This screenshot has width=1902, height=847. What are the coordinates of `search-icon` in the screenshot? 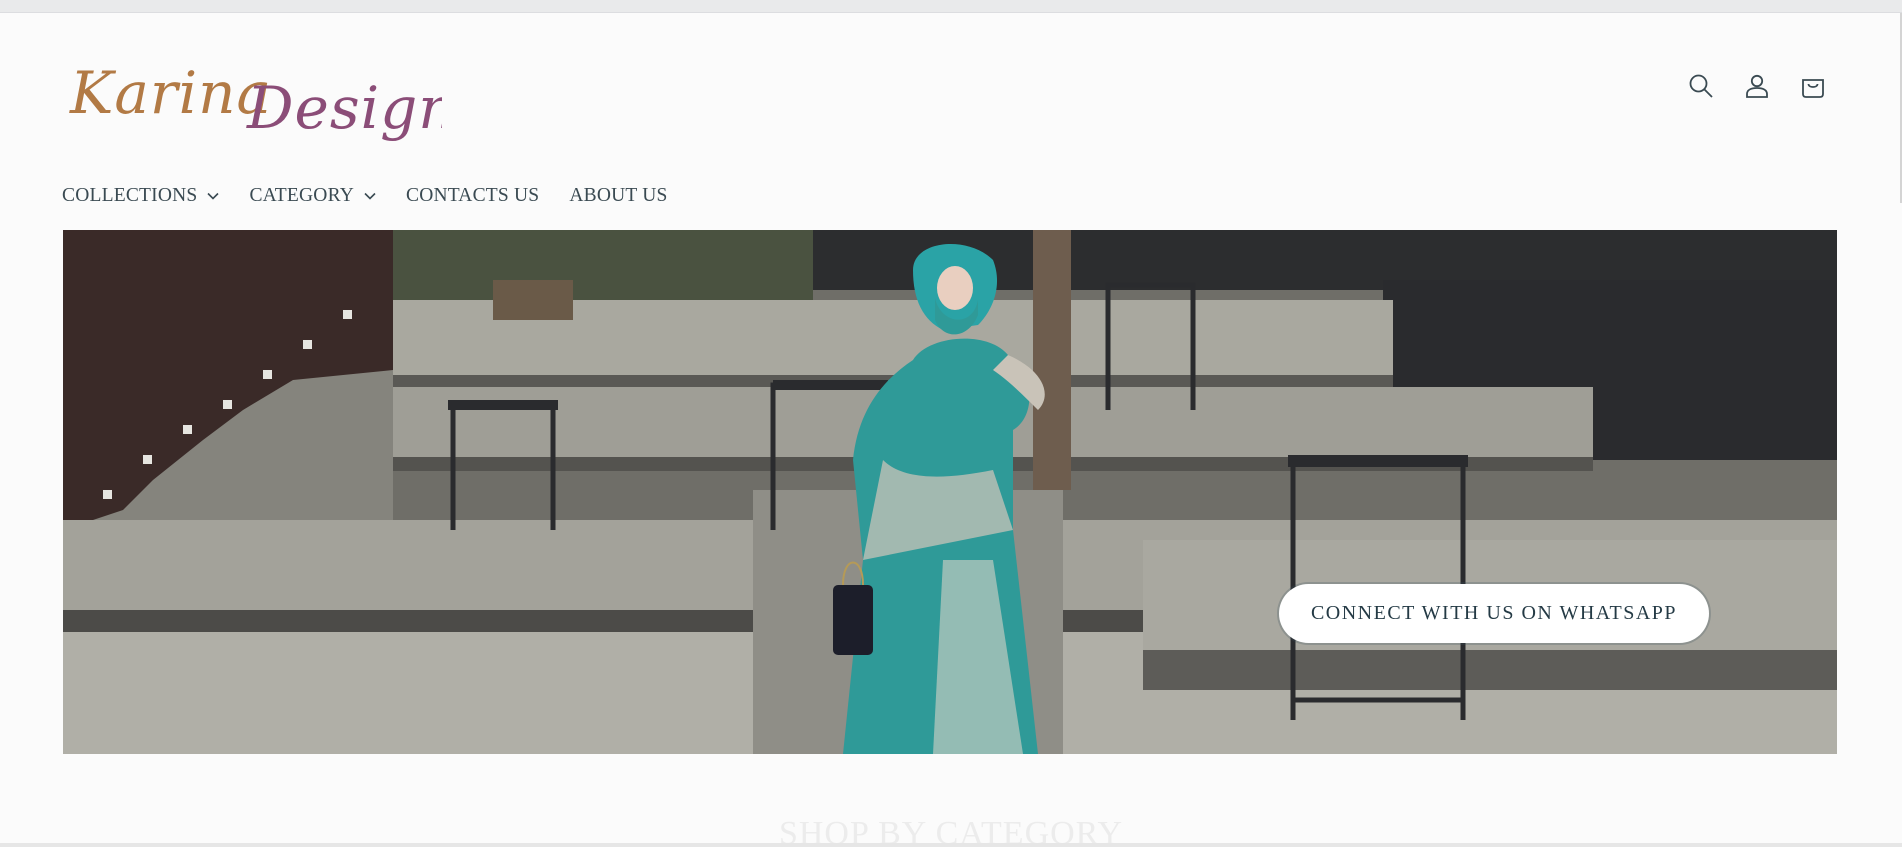 It's located at (1701, 86).